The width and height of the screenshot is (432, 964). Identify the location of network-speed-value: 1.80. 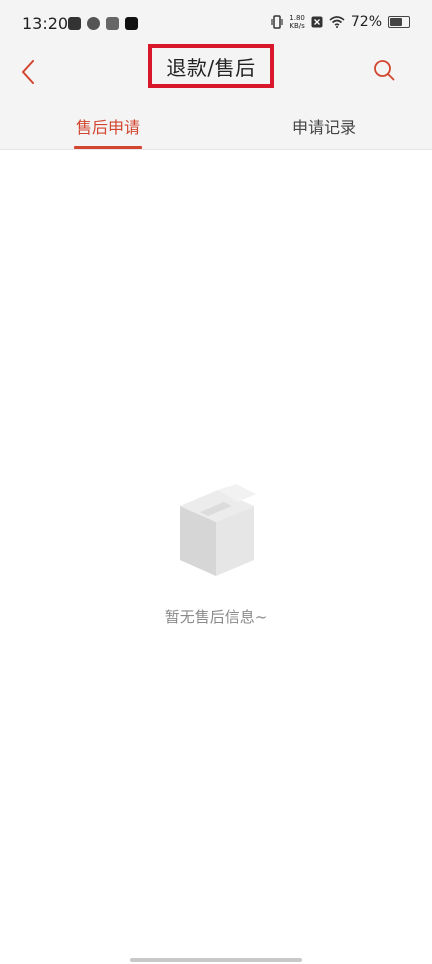
(297, 18).